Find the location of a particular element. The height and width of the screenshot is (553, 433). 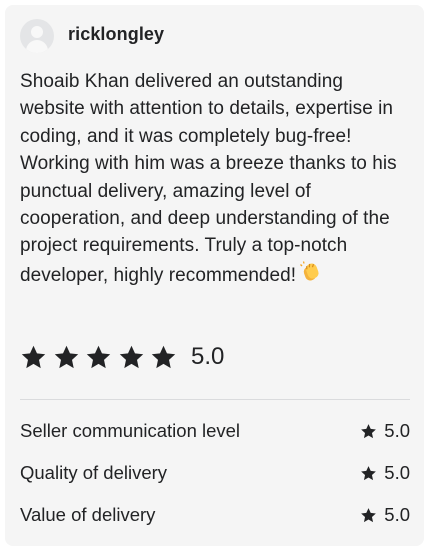

rating-breakdown-row: Seller communication level 5.0 is located at coordinates (215, 431).